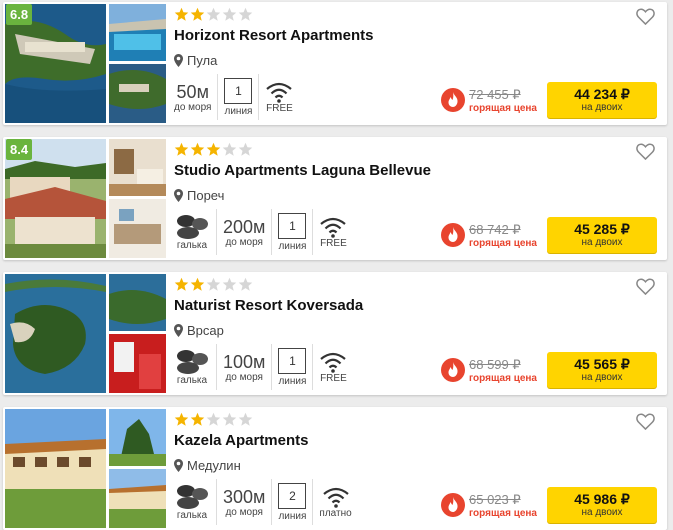 The image size is (673, 530). I want to click on price-area: 72 455 ₽ горящая цена 44 234 ₽ на двоих, so click(549, 100).